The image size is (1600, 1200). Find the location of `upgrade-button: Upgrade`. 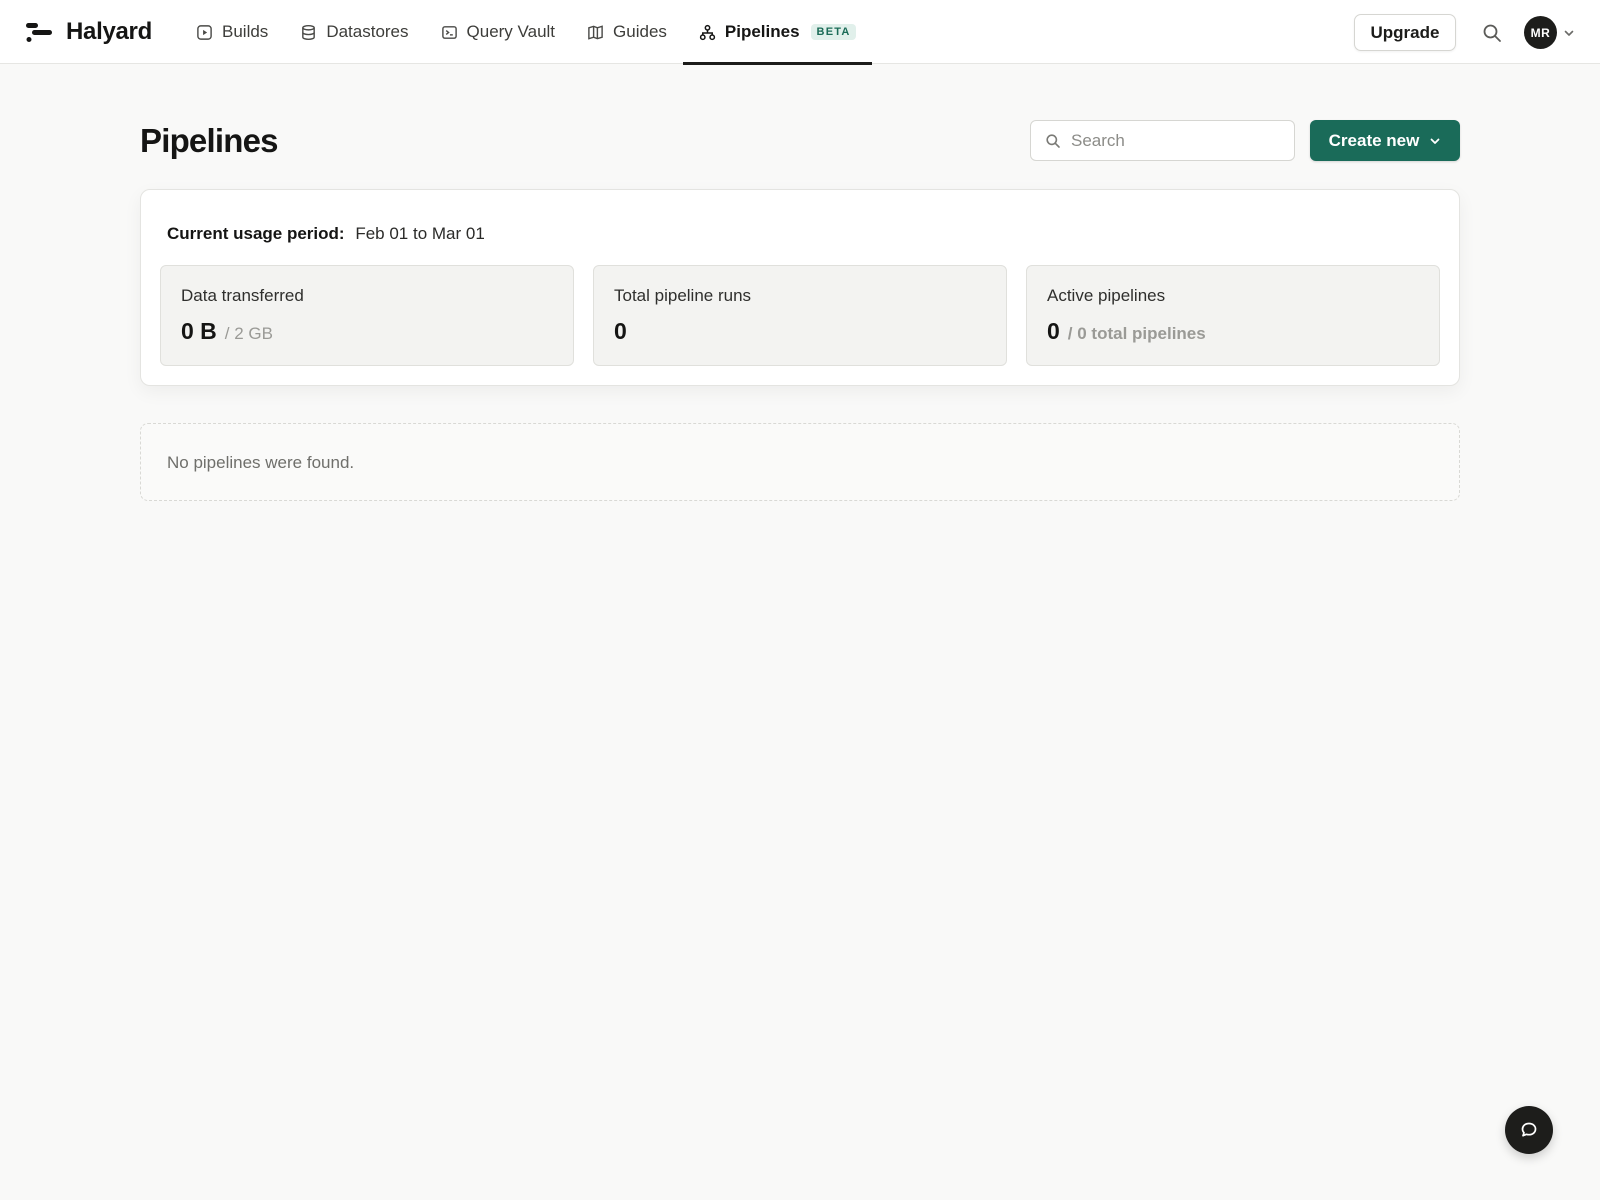

upgrade-button: Upgrade is located at coordinates (1405, 32).